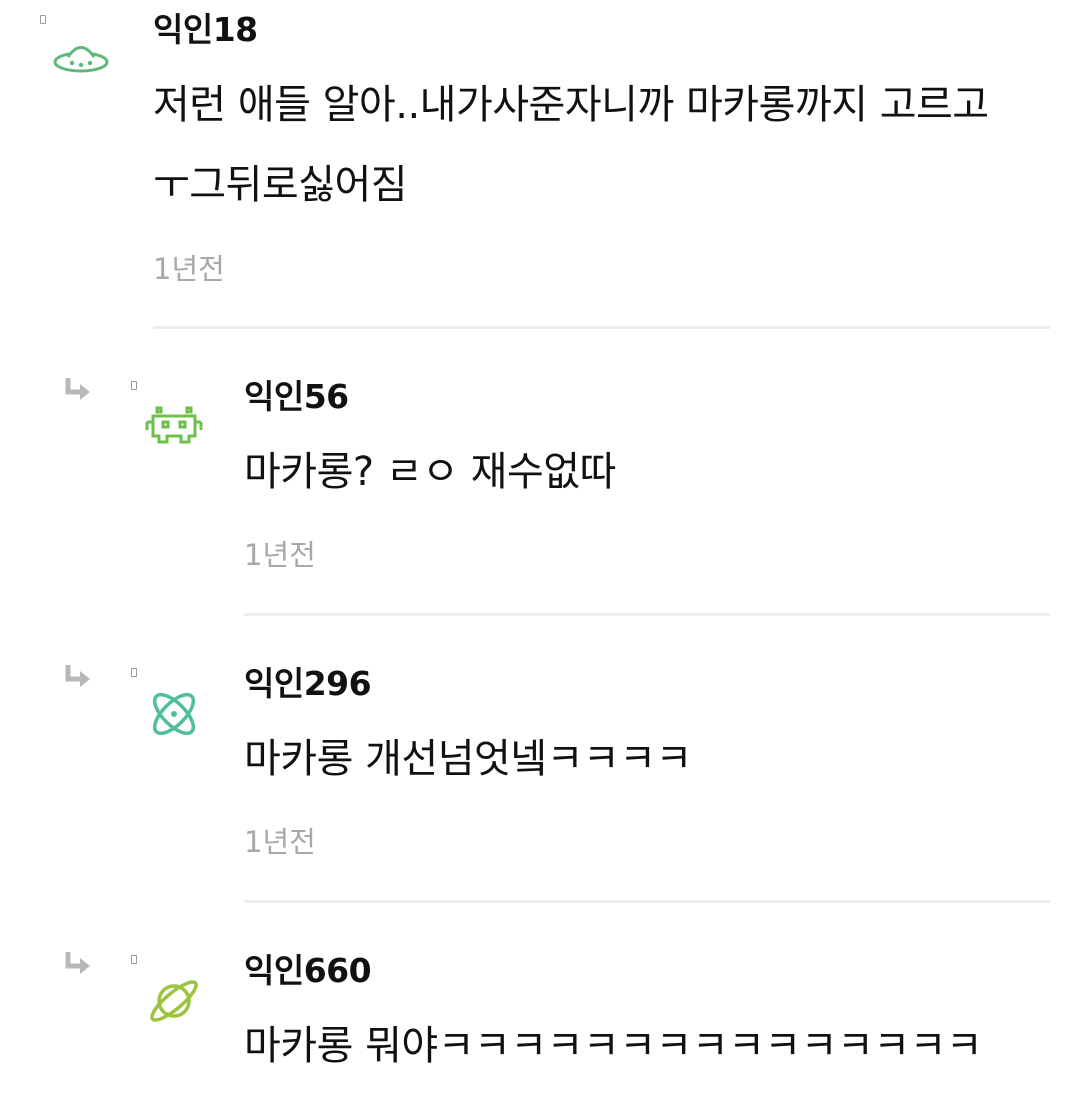  Describe the element at coordinates (468, 759) in the screenshot. I see `comment-body-line: 마카롱 개선넘엇넼ㅋㅋㅋㅋ` at that location.